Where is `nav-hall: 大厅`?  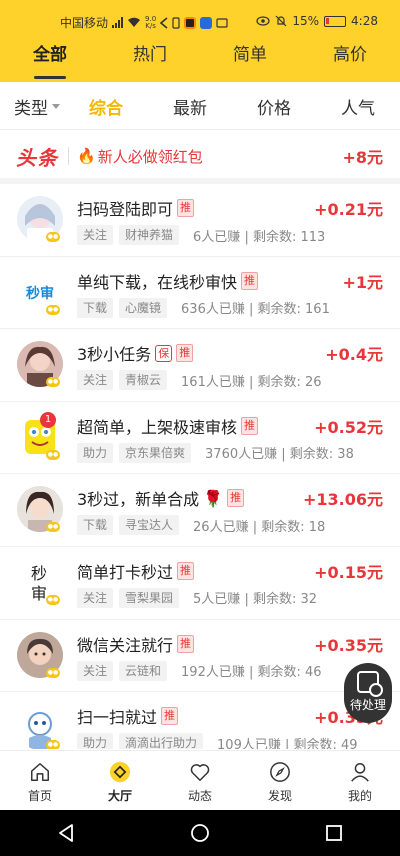
nav-hall: 大厅 is located at coordinates (120, 780).